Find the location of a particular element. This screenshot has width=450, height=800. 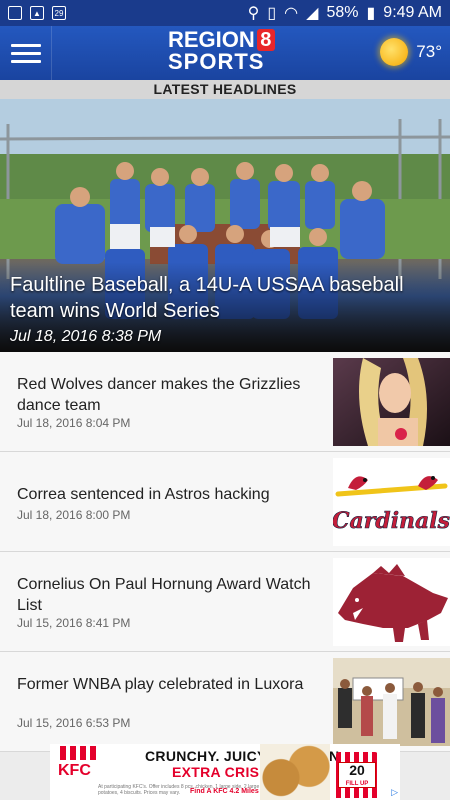

status-right: ⚲ ▯ ◠ ◢ 58% ▮ 9:49 AM is located at coordinates (345, 13).